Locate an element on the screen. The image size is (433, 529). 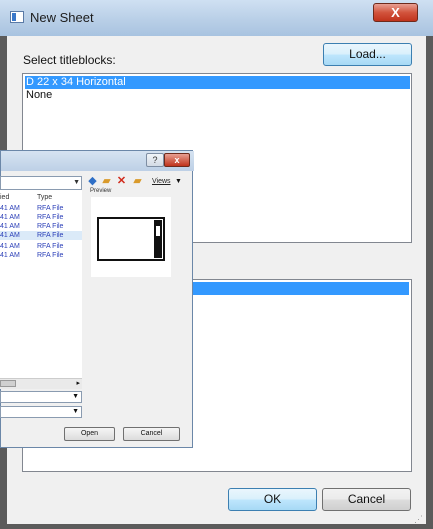
views-menu: Views is located at coordinates (161, 181).